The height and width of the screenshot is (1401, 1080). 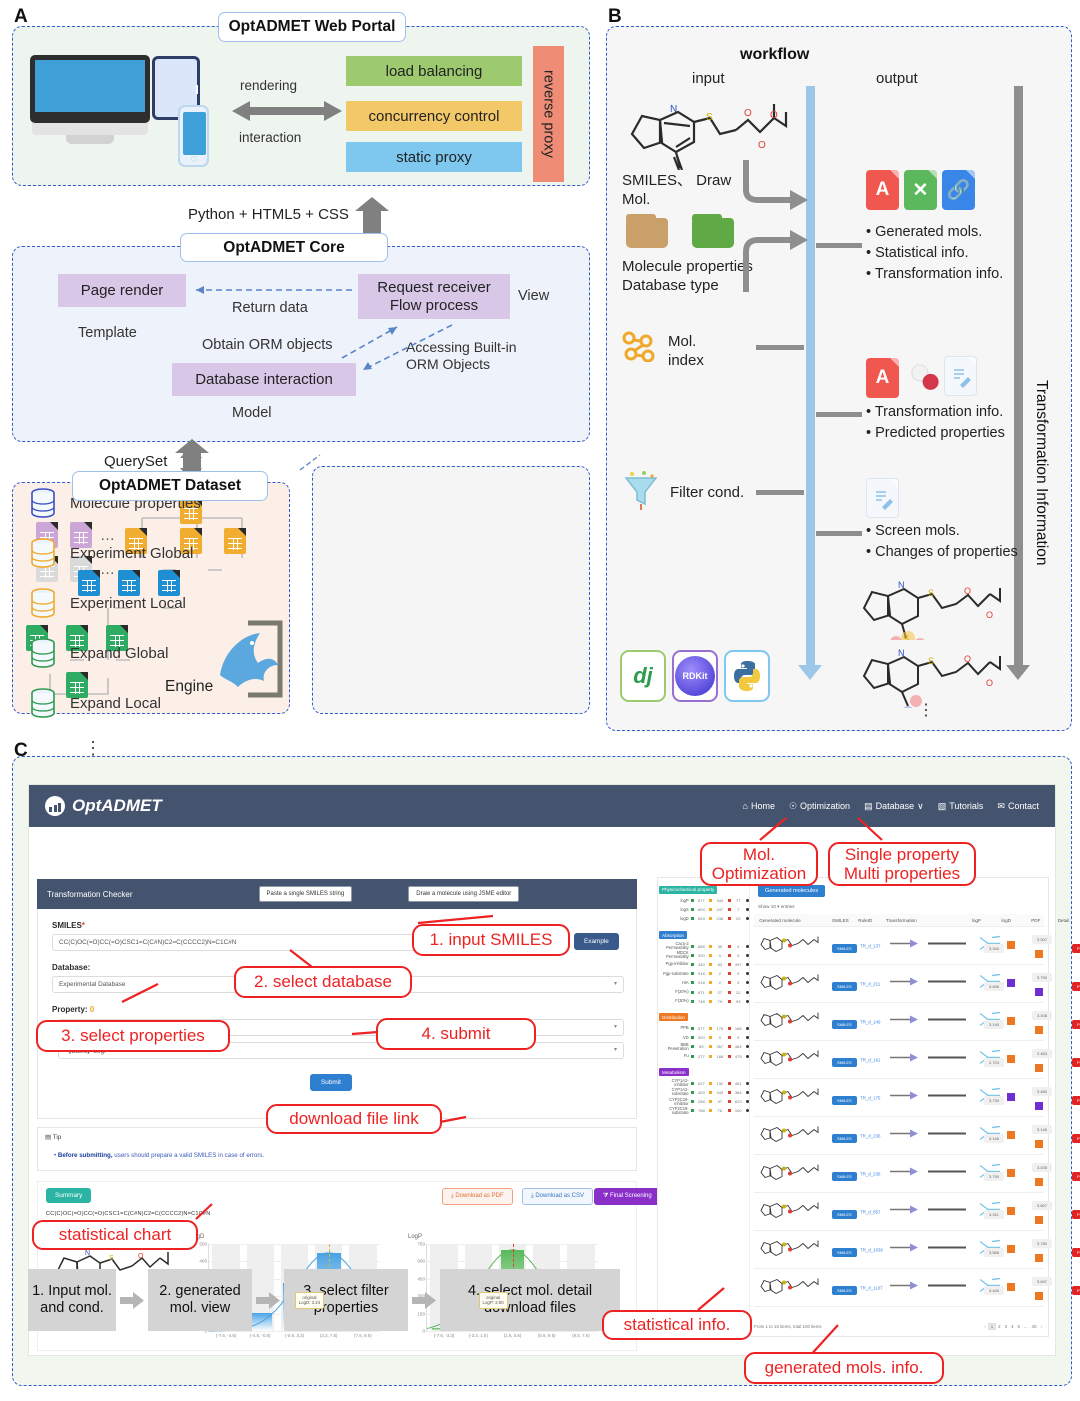 What do you see at coordinates (1034, 1326) in the screenshot?
I see `pagination-item: 40` at bounding box center [1034, 1326].